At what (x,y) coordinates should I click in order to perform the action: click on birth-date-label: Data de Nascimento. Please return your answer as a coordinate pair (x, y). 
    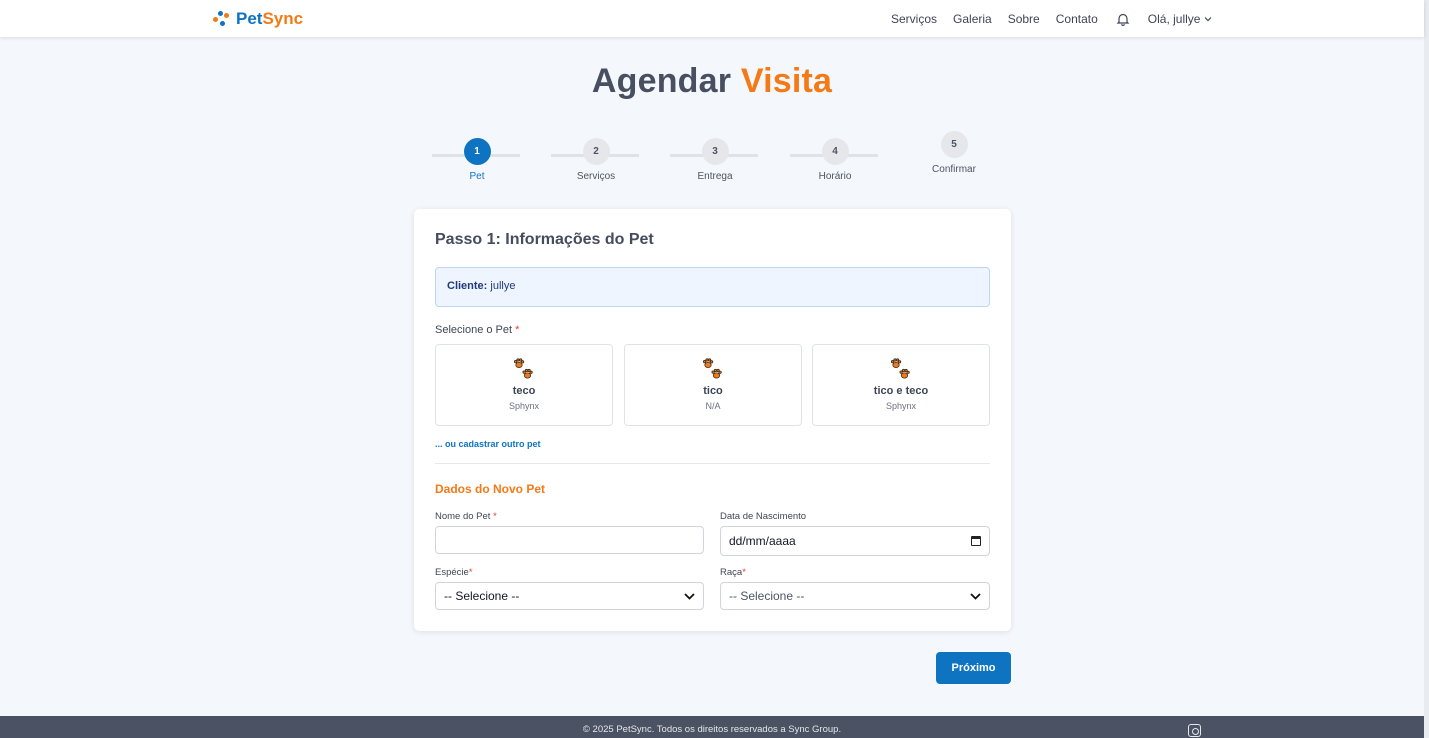
    Looking at the image, I should click on (763, 516).